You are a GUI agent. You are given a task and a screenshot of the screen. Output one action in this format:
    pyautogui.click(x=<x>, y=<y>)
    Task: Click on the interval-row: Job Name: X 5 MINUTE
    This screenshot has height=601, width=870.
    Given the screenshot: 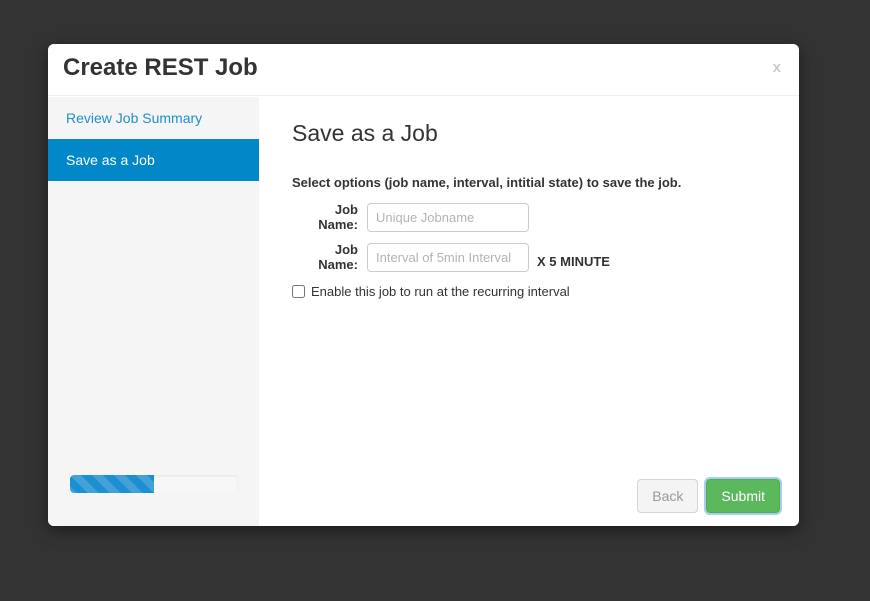 What is the action you would take?
    pyautogui.click(x=451, y=257)
    